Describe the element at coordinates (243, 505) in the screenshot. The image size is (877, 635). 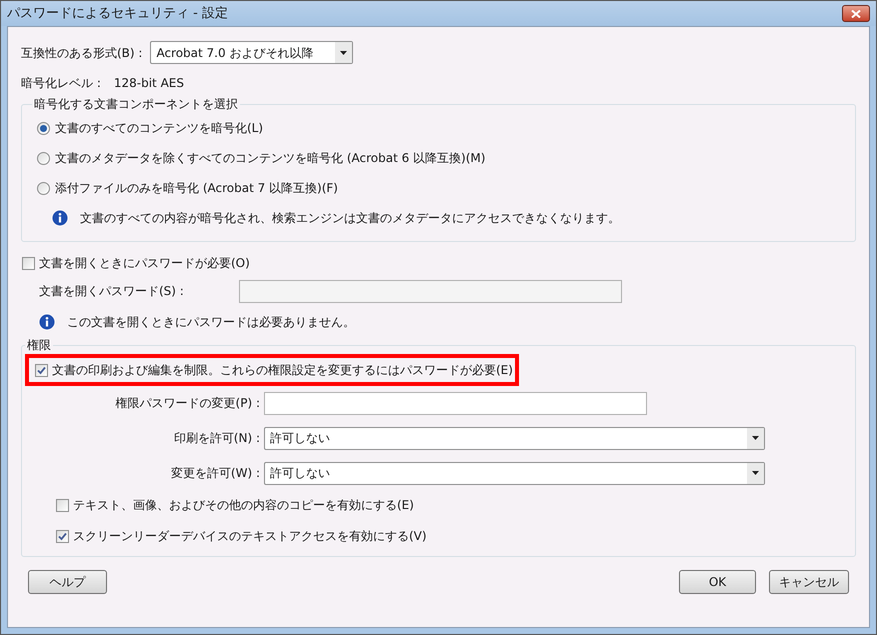
I see `checkbox-label: テキスト、画像、およびその他の内容のコピーを有効にする(E)` at that location.